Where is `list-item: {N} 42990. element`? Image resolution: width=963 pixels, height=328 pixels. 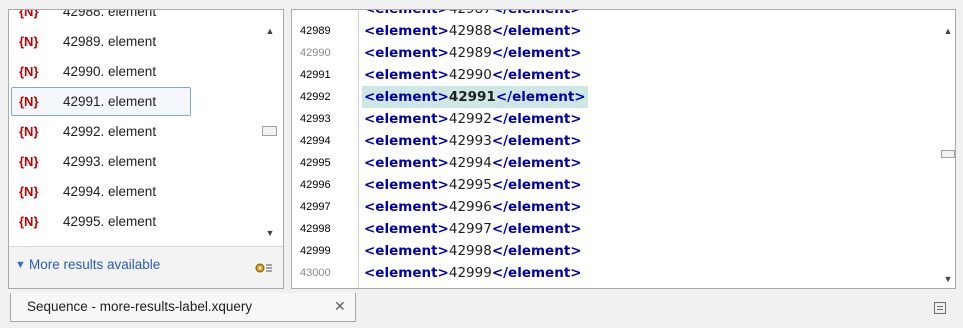
list-item: {N} 42990. element is located at coordinates (133, 72).